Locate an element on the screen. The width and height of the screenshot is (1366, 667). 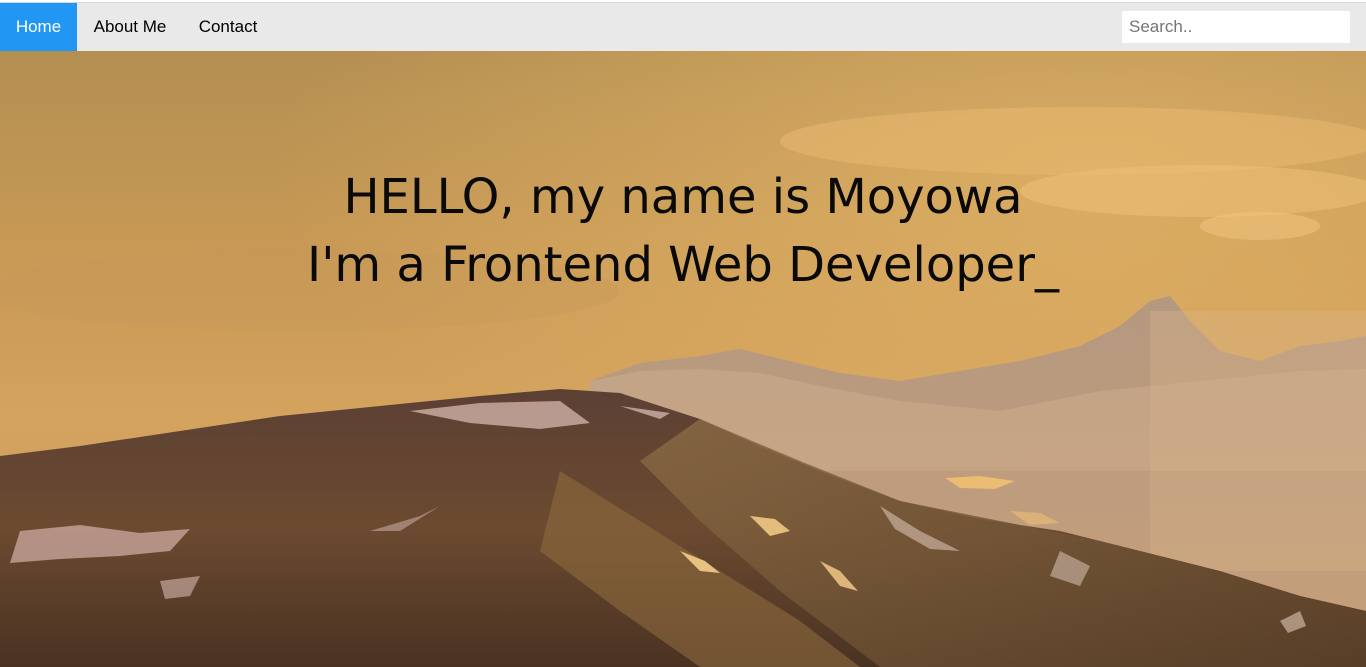
hero-greeting: HELLO, my name is Moyowa is located at coordinates (683, 197).